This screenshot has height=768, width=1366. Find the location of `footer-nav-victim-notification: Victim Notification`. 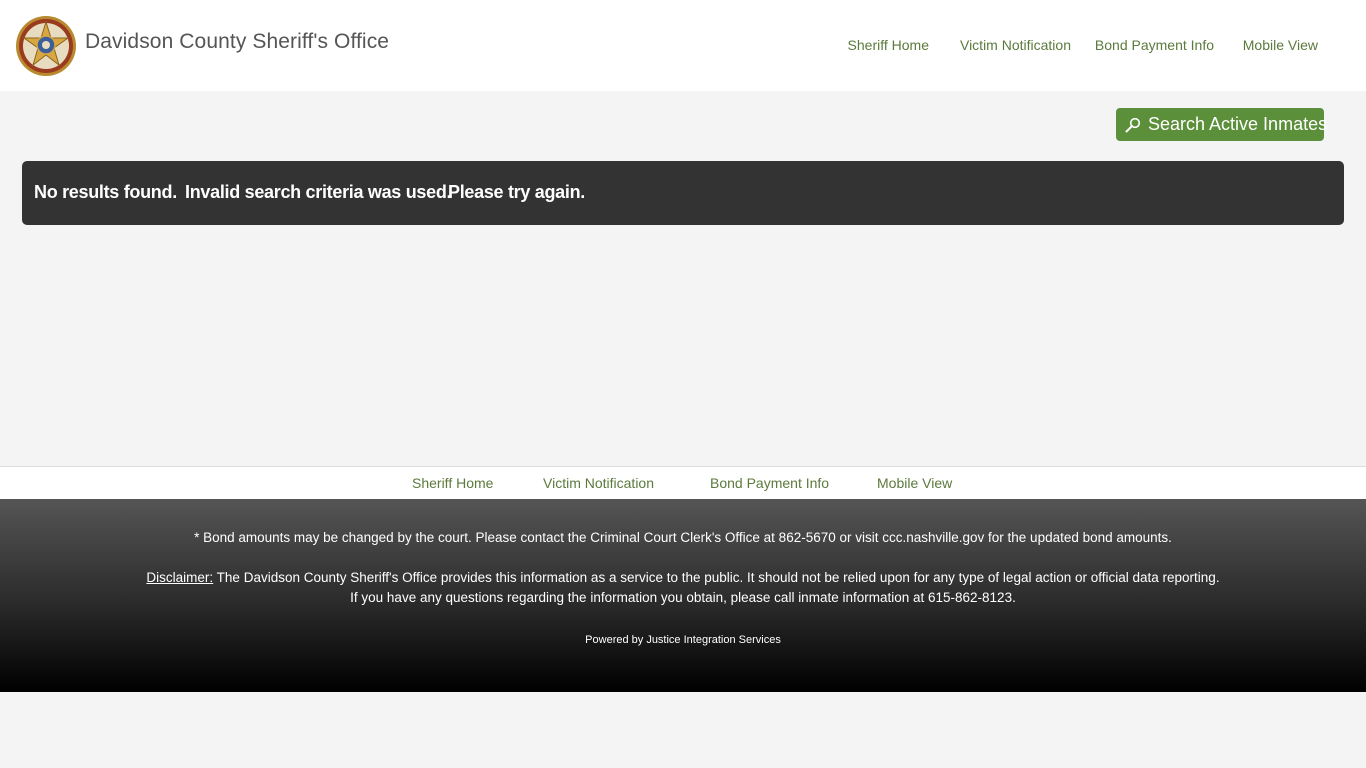

footer-nav-victim-notification: Victim Notification is located at coordinates (598, 483).